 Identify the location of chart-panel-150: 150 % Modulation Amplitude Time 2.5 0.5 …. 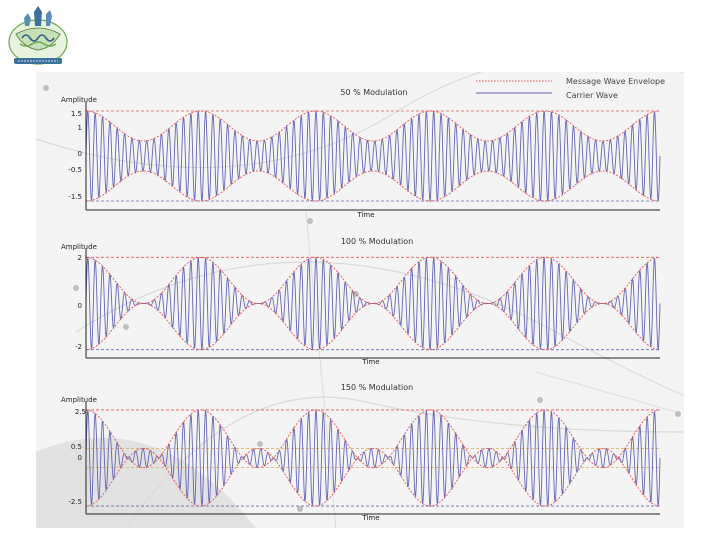
(237, 452).